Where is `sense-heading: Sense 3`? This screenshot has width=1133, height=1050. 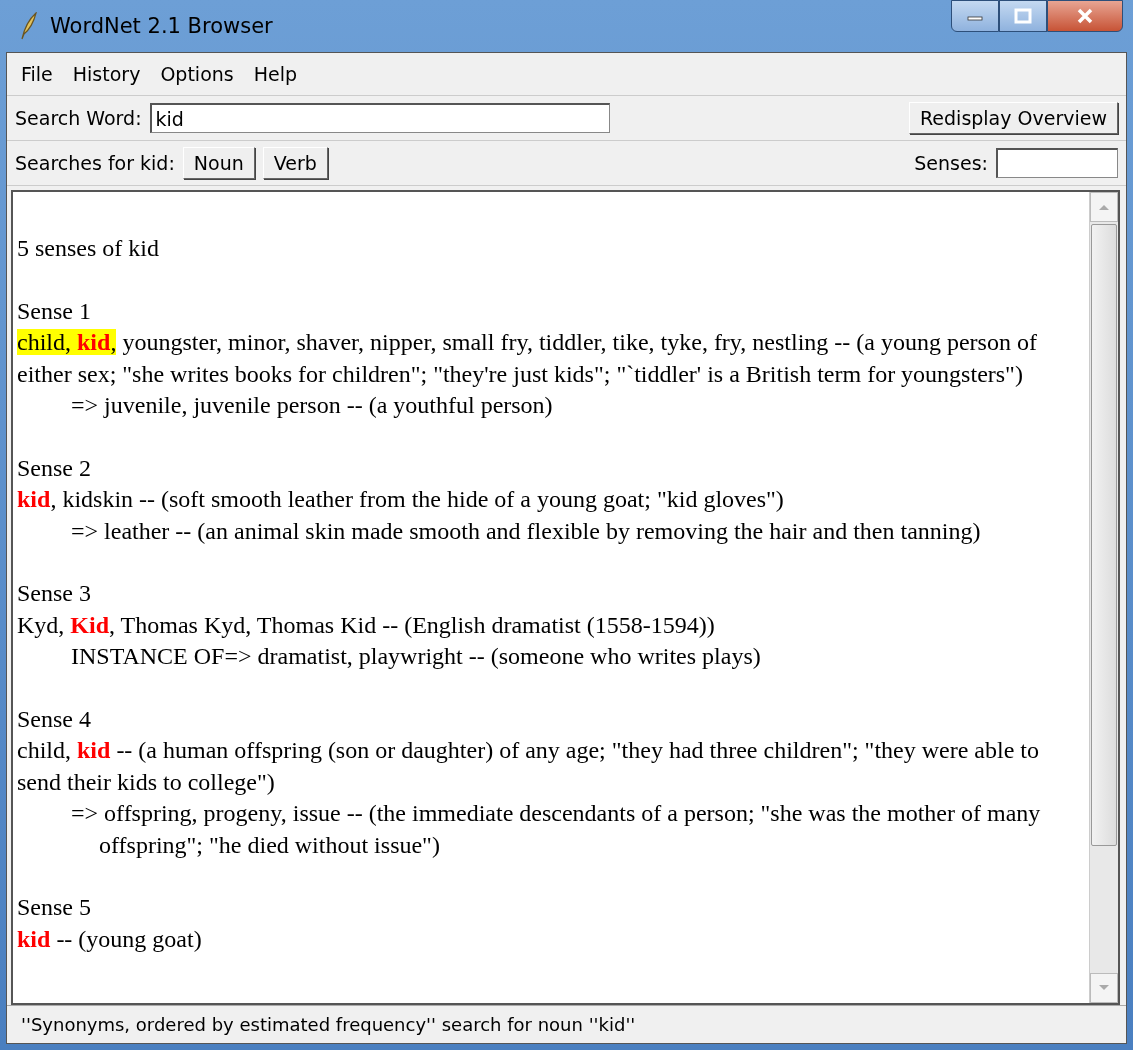
sense-heading: Sense 3 is located at coordinates (54, 593).